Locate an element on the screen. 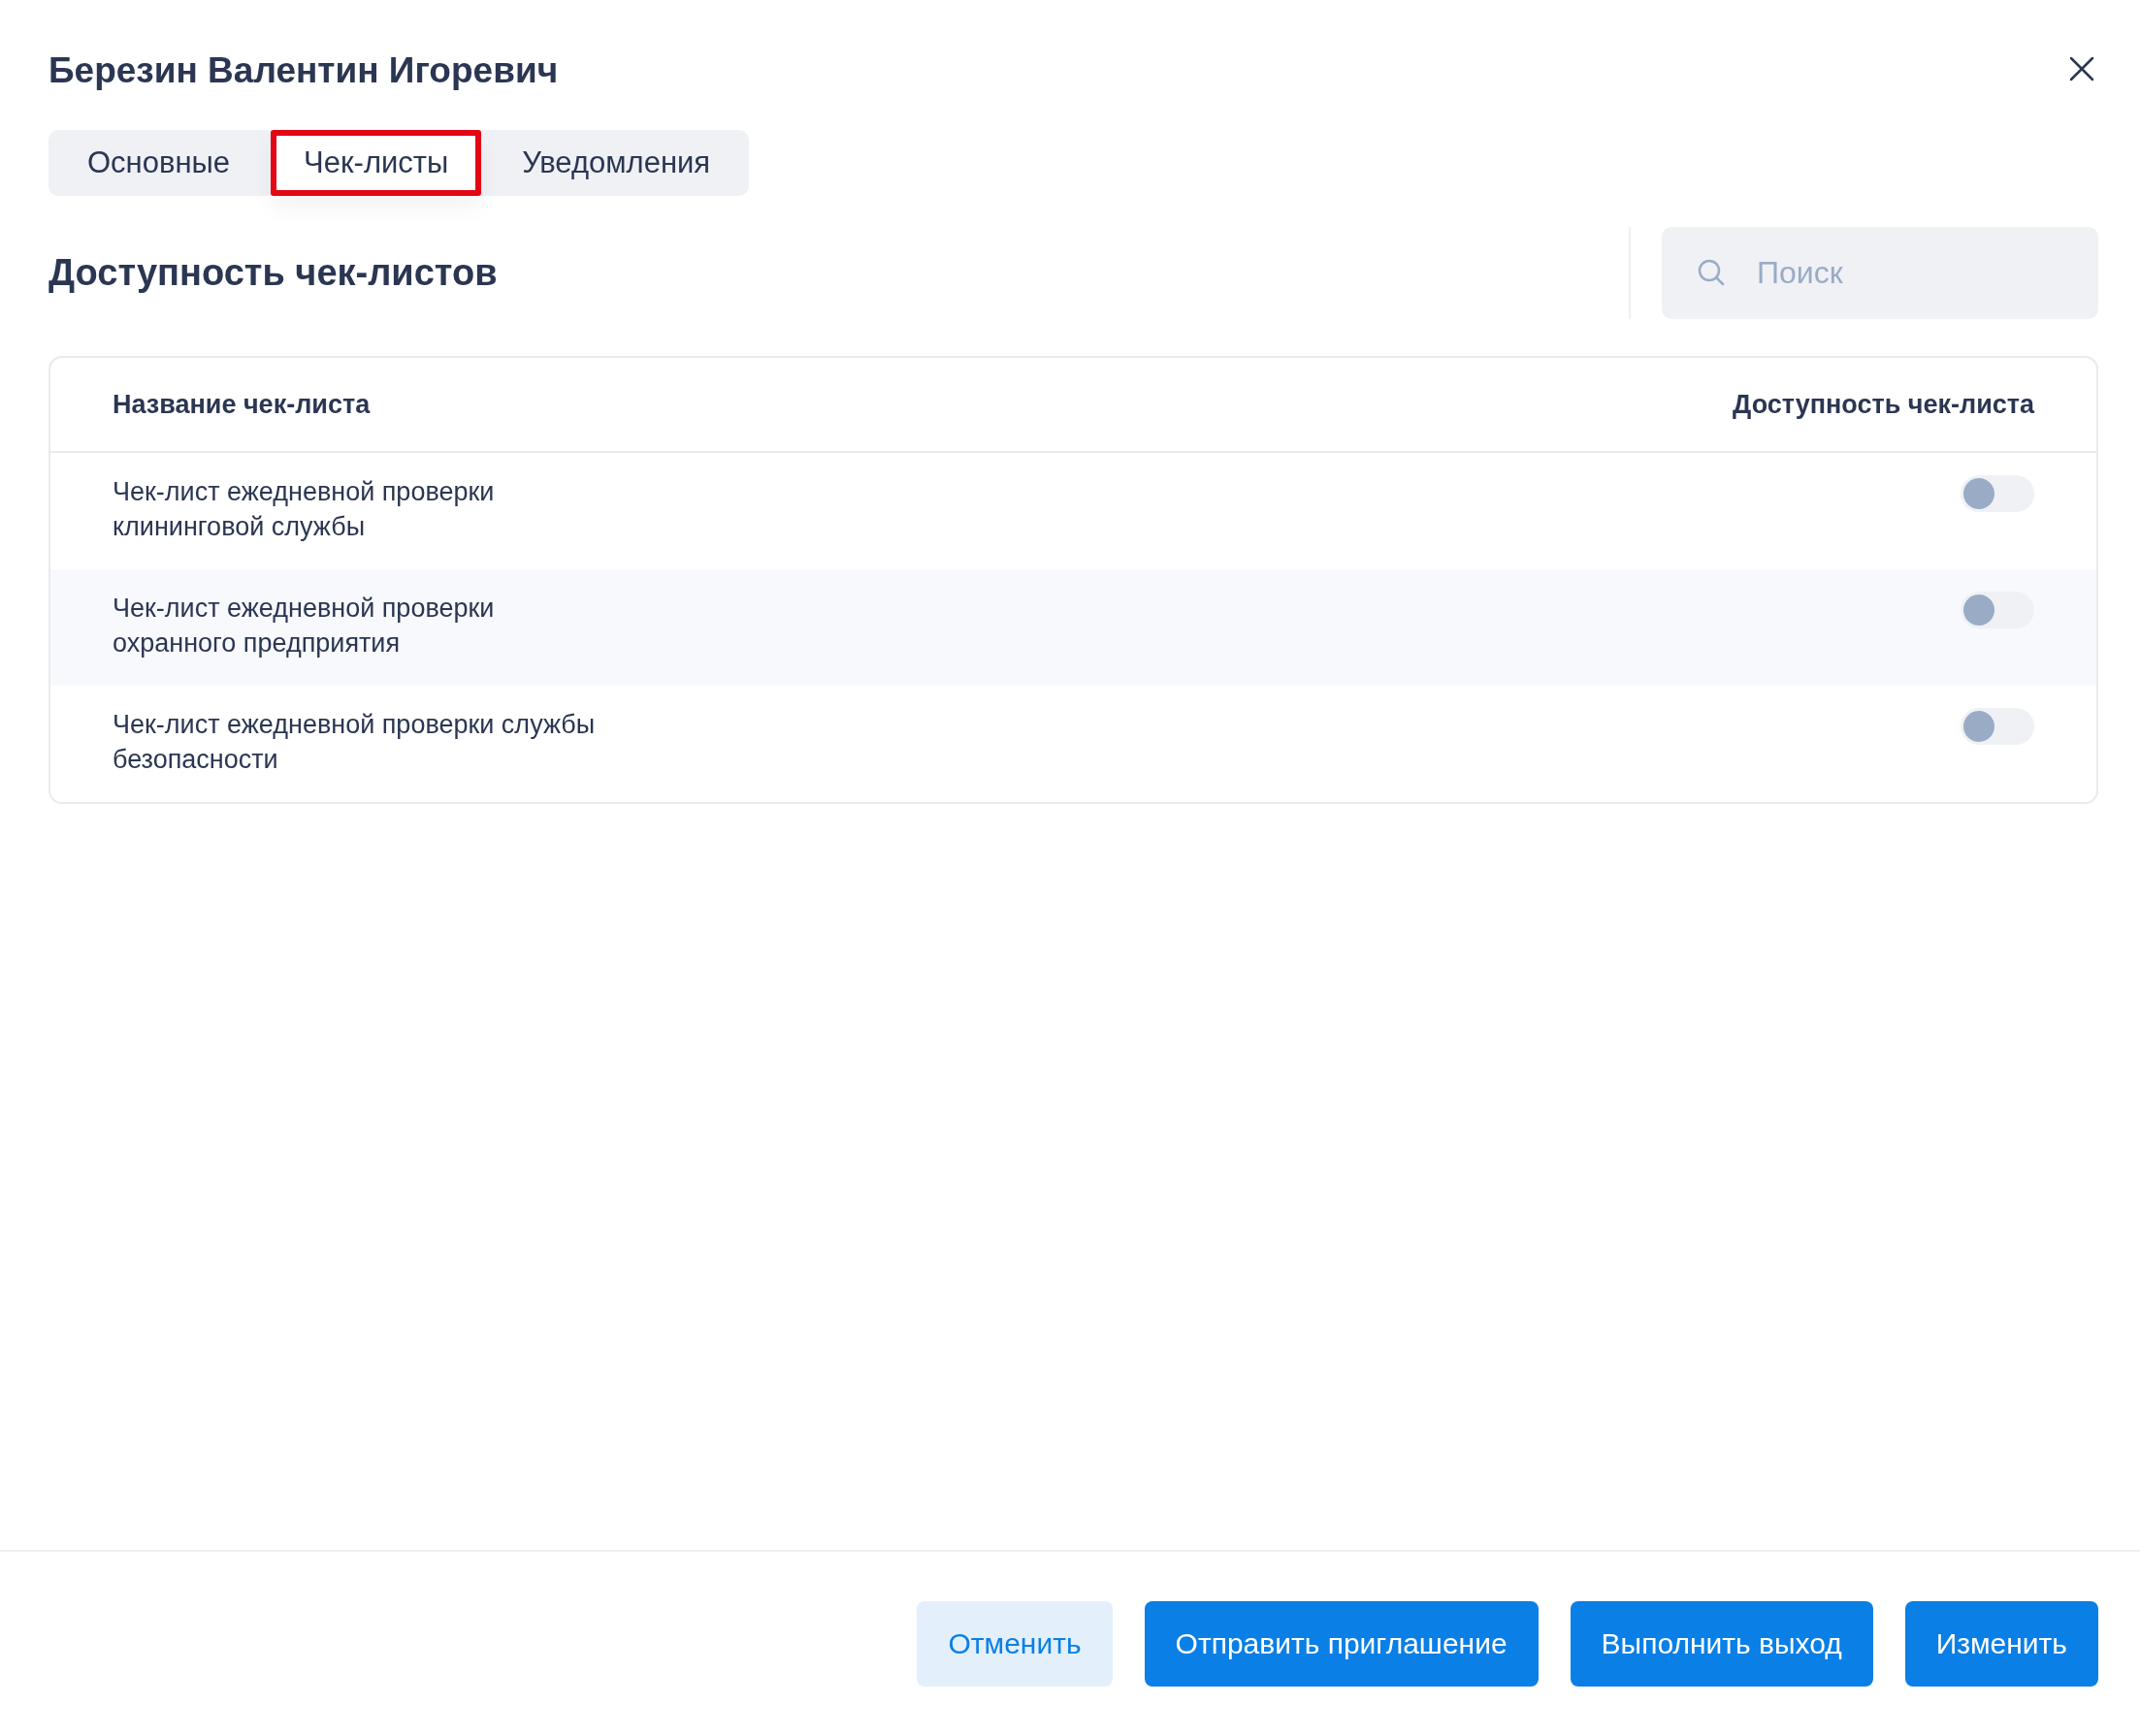 This screenshot has height=1736, width=2140. search-field: Поиск is located at coordinates (1880, 273).